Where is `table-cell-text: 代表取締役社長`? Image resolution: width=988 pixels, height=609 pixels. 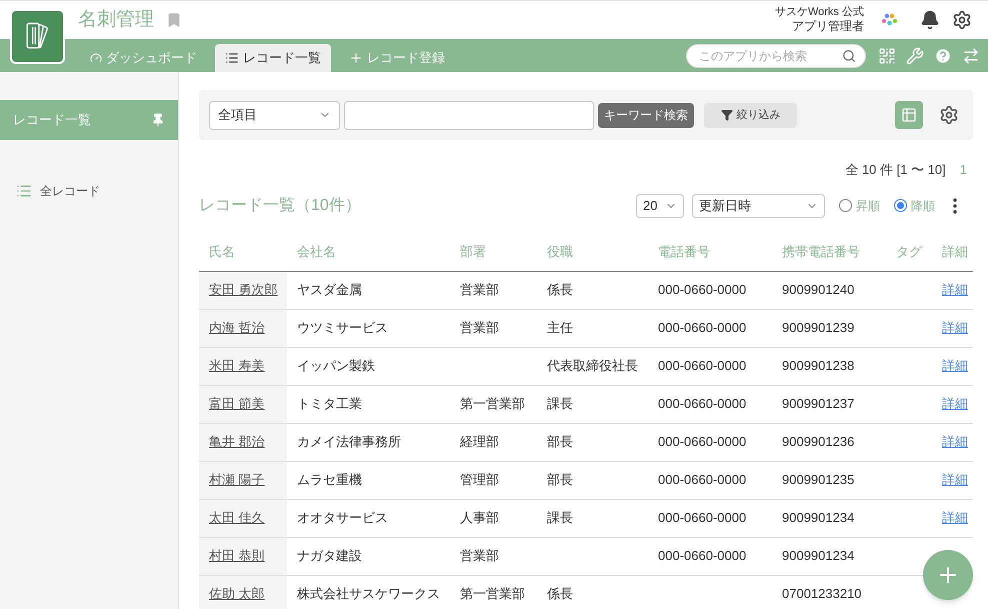 table-cell-text: 代表取締役社長 is located at coordinates (592, 366).